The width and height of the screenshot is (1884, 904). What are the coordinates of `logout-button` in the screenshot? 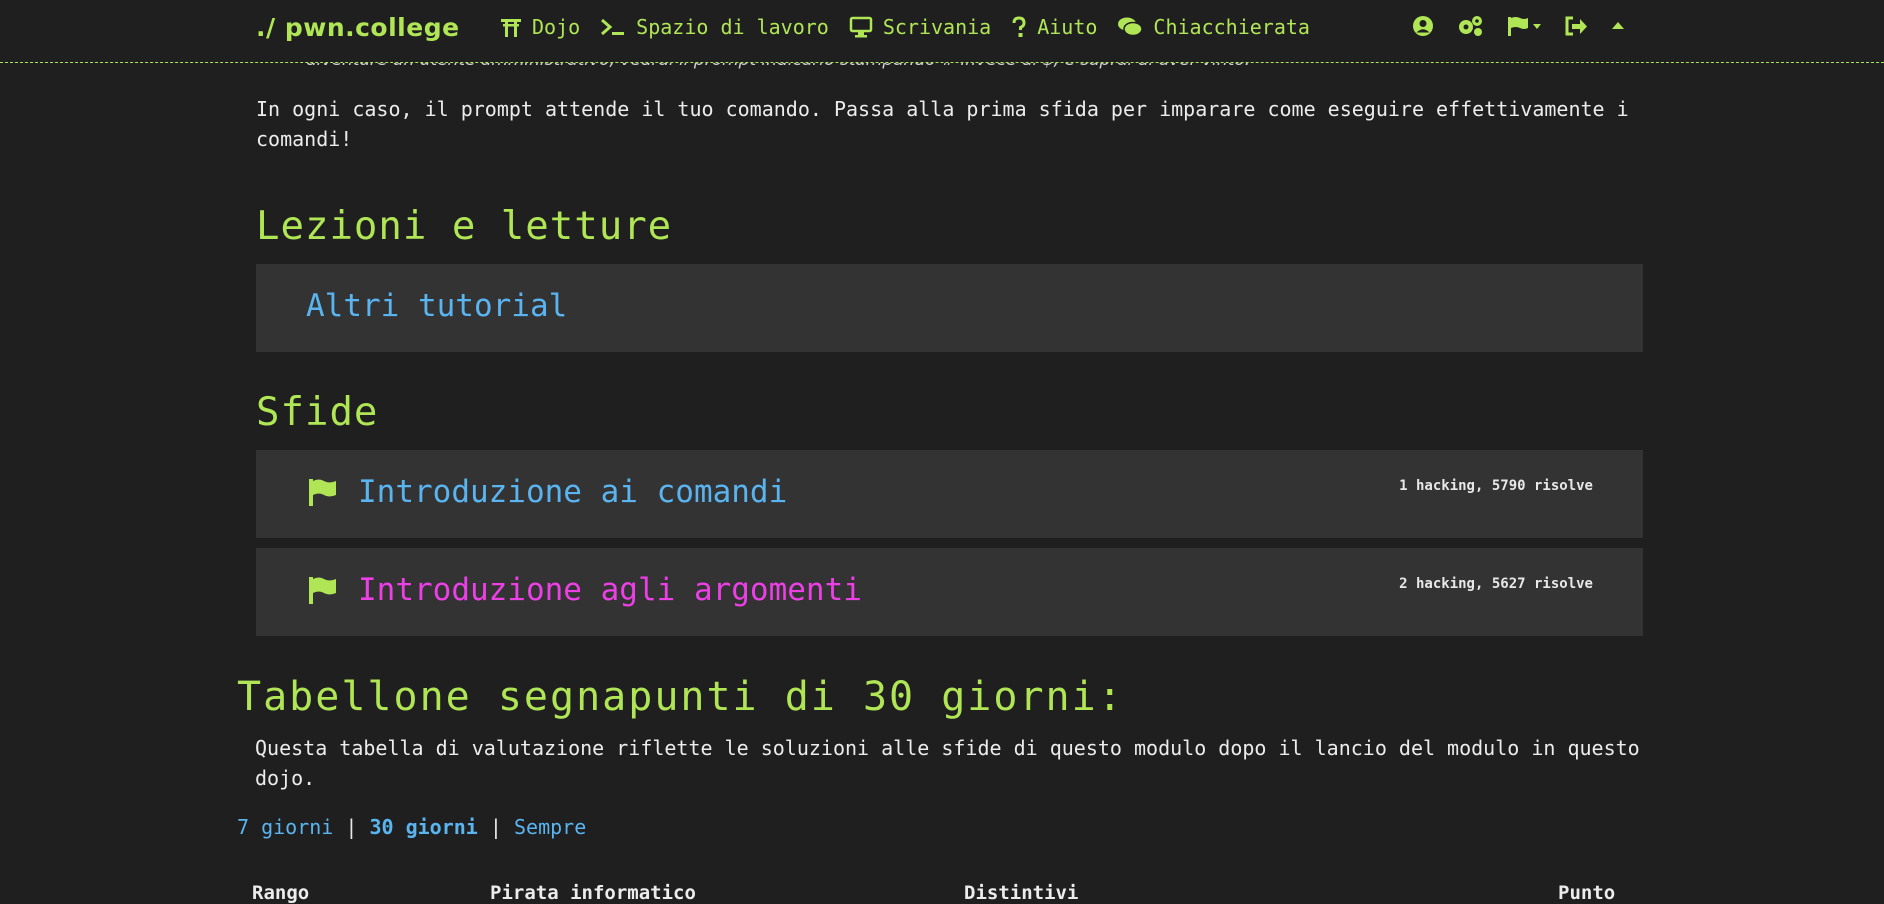 It's located at (1576, 26).